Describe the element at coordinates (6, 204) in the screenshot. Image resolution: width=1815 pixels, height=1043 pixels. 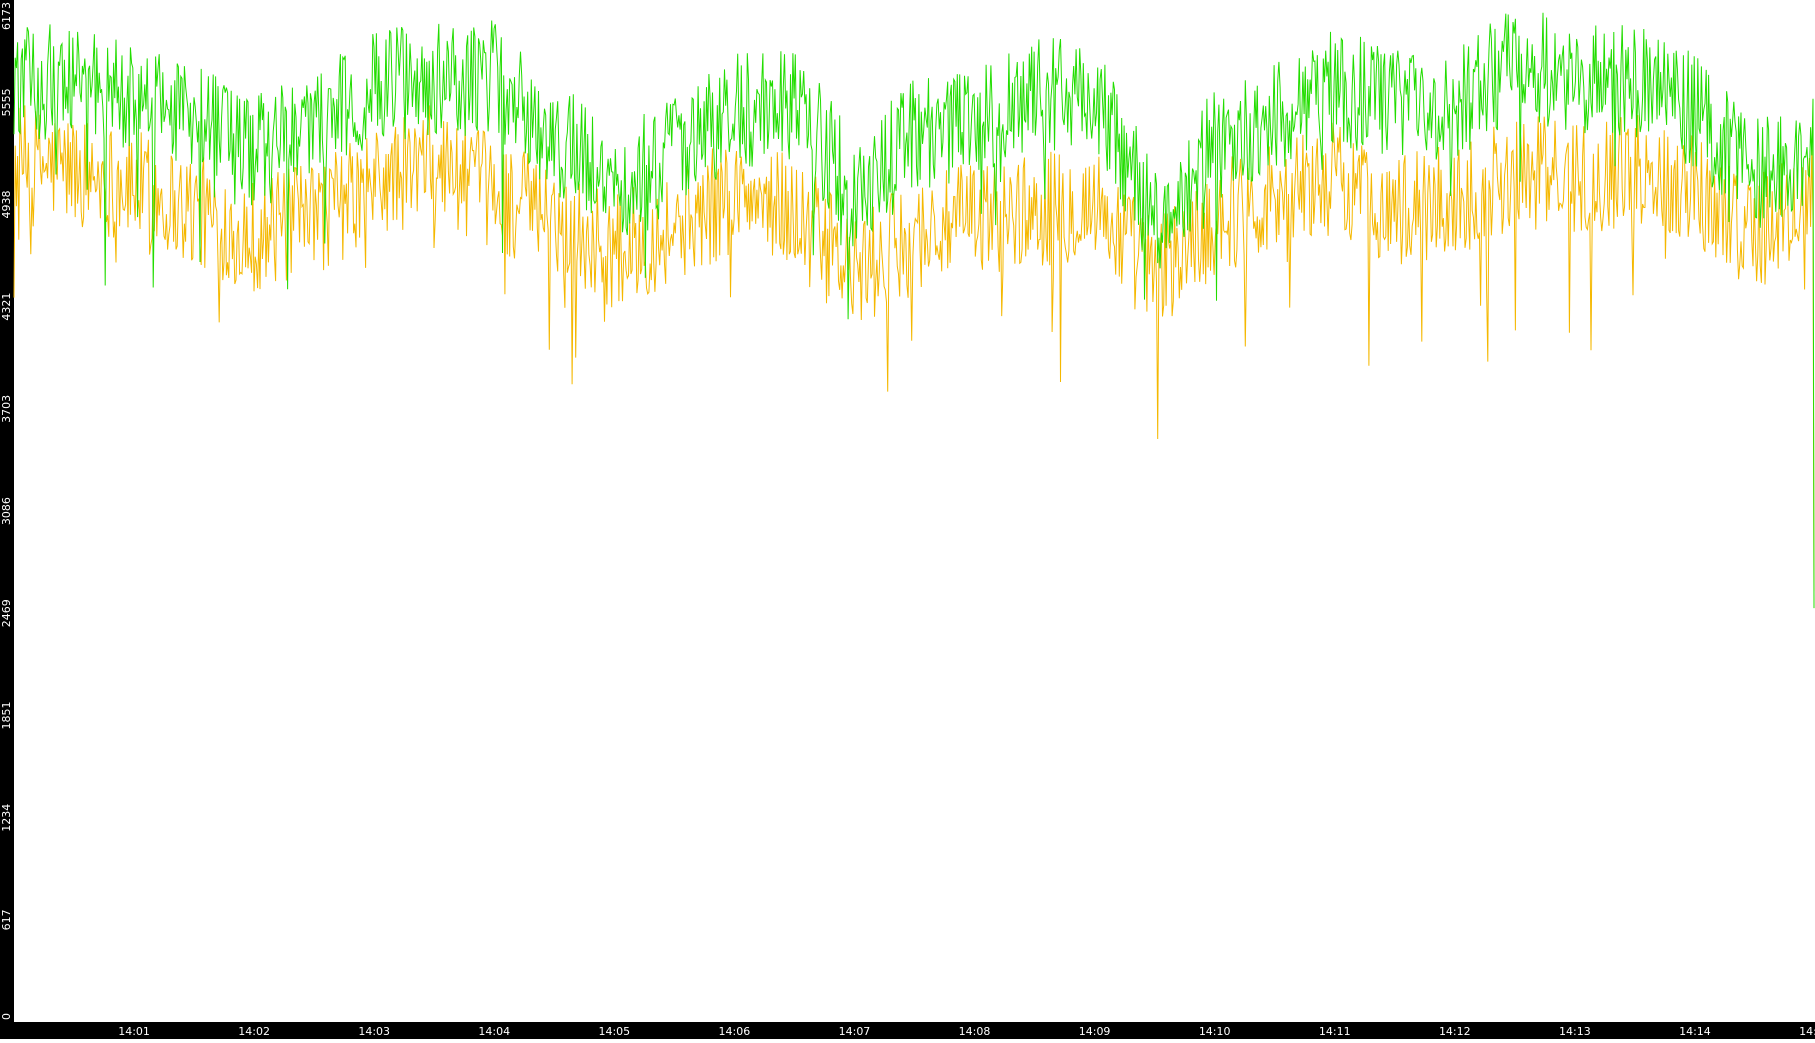
I see `y-tick-label: 4938` at that location.